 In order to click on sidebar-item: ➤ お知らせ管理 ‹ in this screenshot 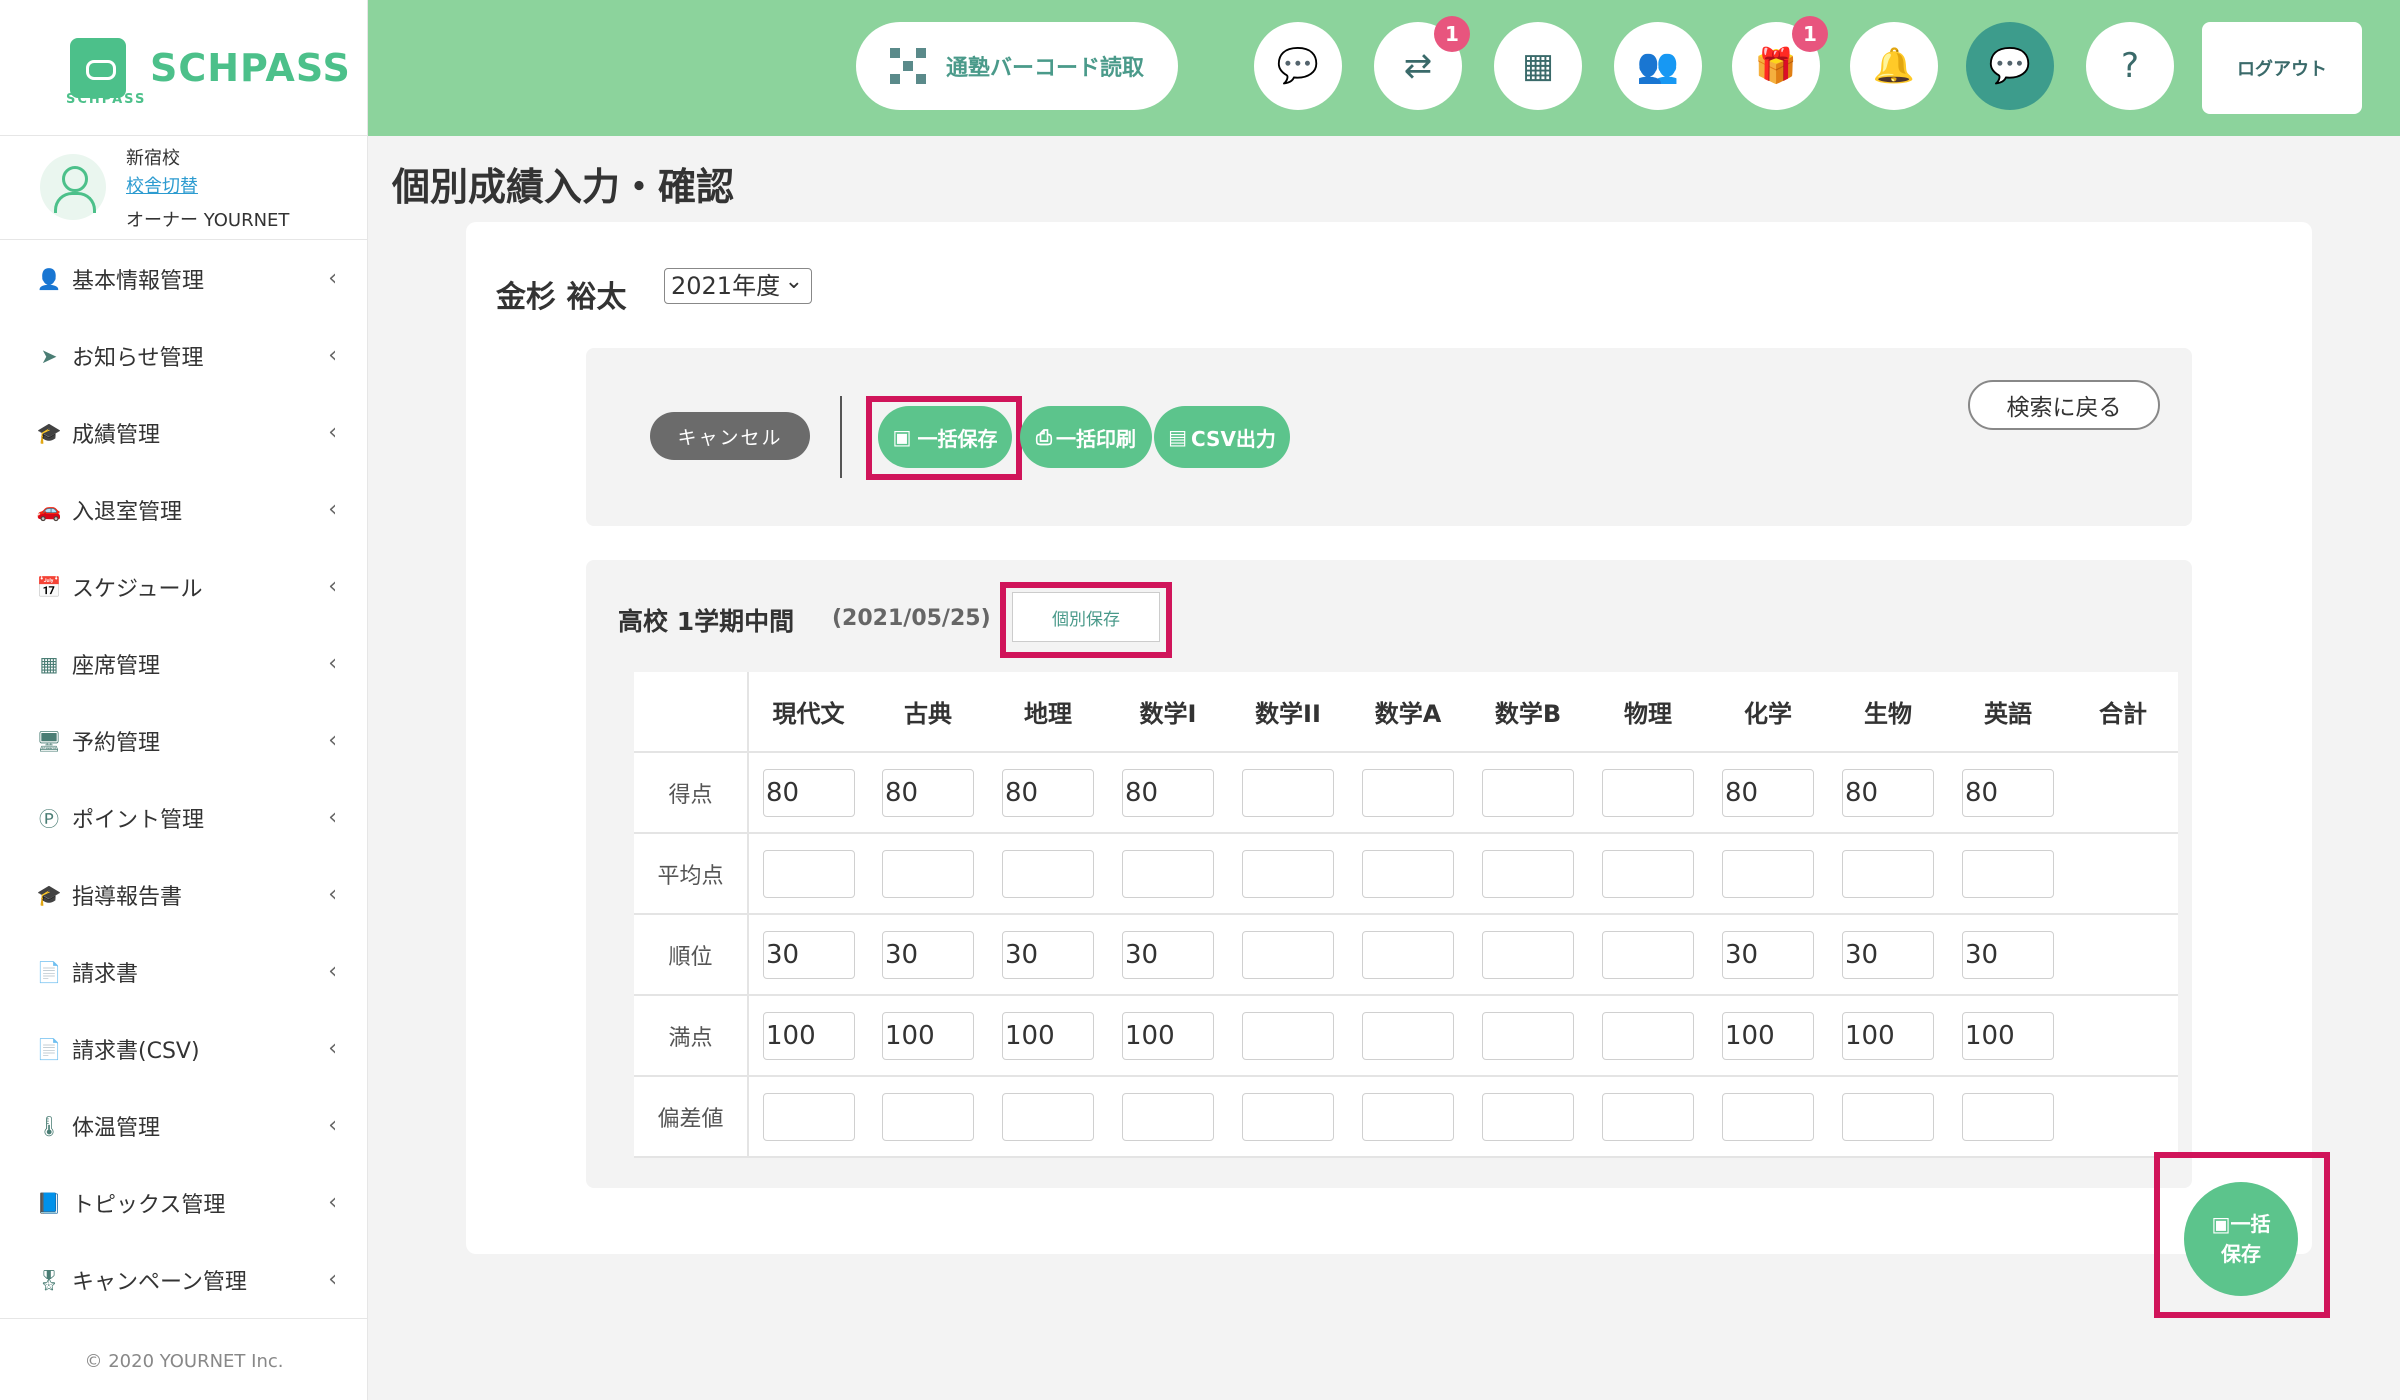, I will do `click(183, 355)`.